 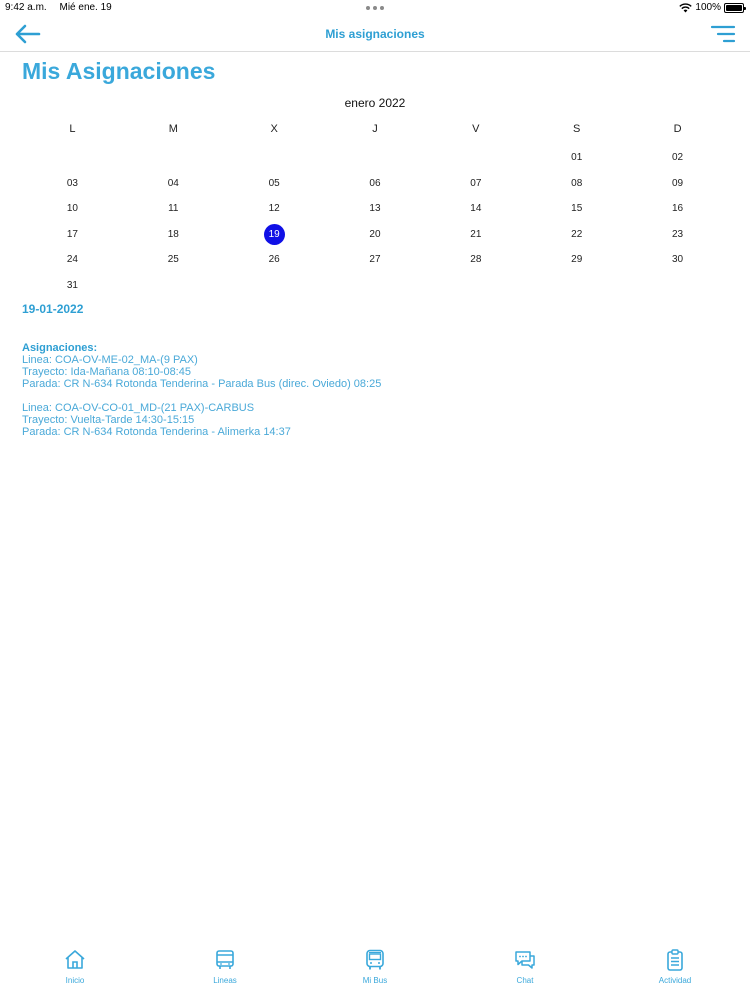 I want to click on calendar-day: 16, so click(x=677, y=209).